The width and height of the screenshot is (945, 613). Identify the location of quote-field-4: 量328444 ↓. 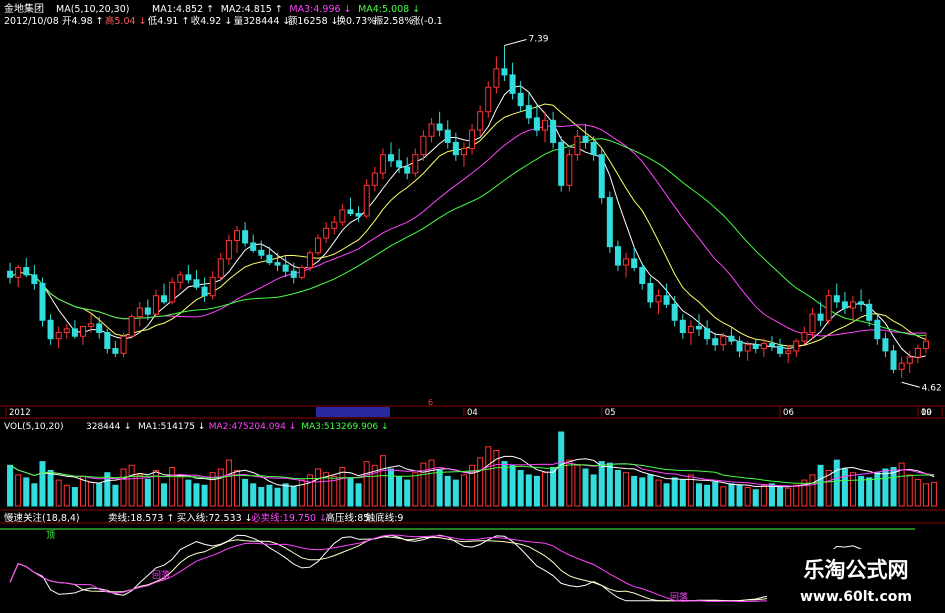
(262, 21).